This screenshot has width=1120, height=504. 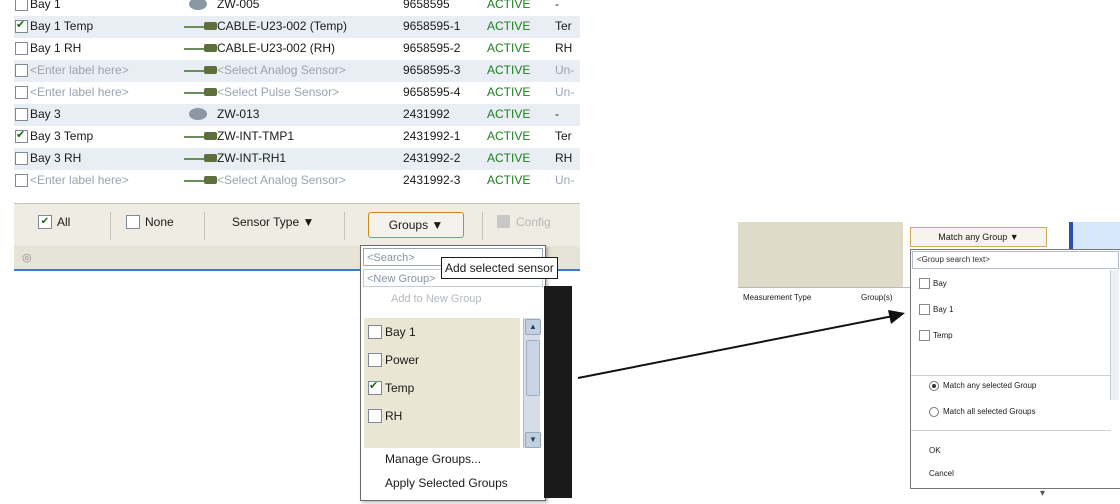 What do you see at coordinates (393, 362) in the screenshot?
I see `group-list-item: Power` at bounding box center [393, 362].